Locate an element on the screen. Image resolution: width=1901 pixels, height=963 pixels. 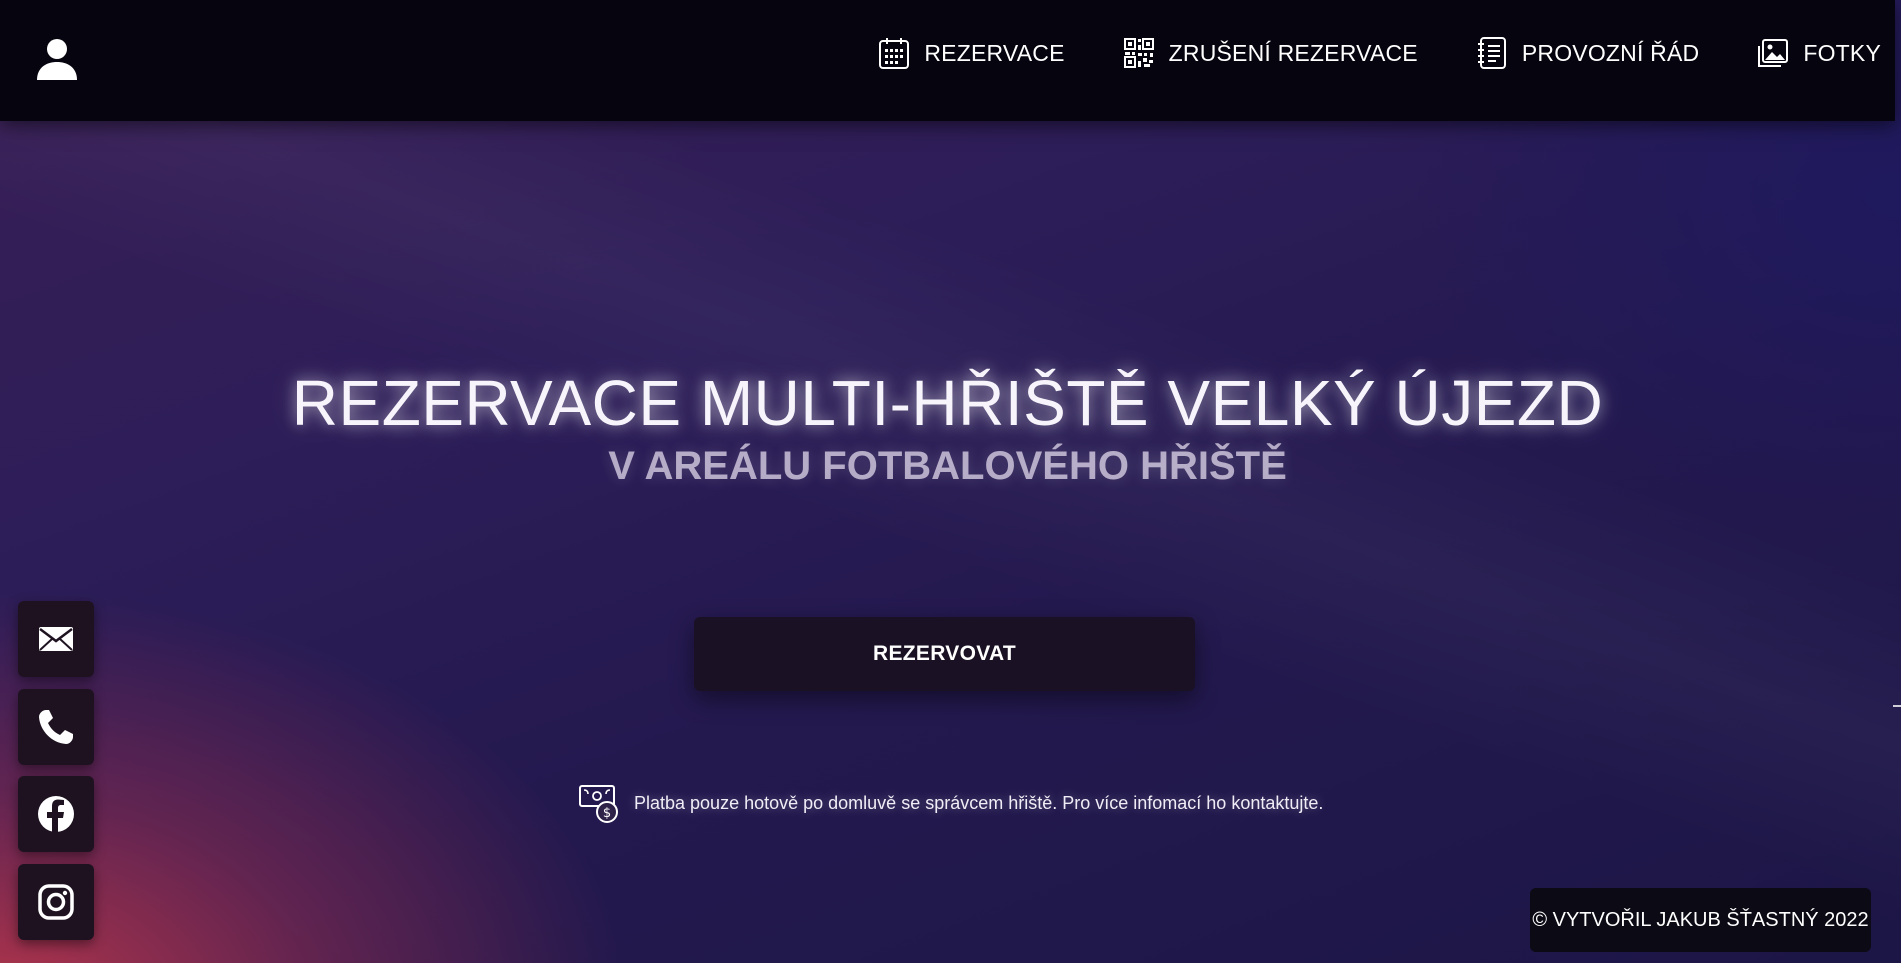
phone-icon is located at coordinates (56, 727).